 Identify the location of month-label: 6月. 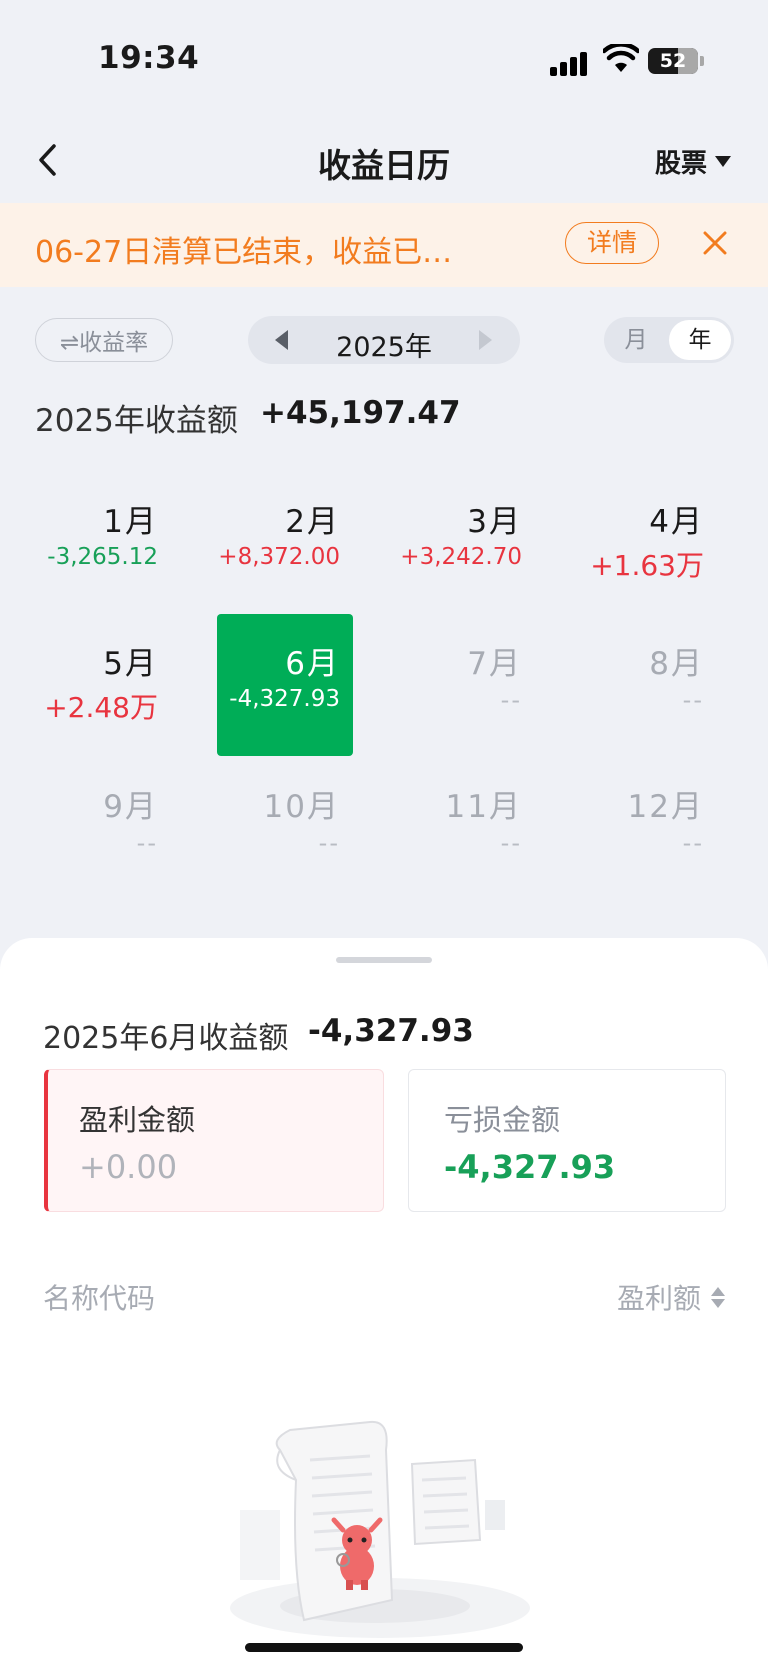
(312, 664).